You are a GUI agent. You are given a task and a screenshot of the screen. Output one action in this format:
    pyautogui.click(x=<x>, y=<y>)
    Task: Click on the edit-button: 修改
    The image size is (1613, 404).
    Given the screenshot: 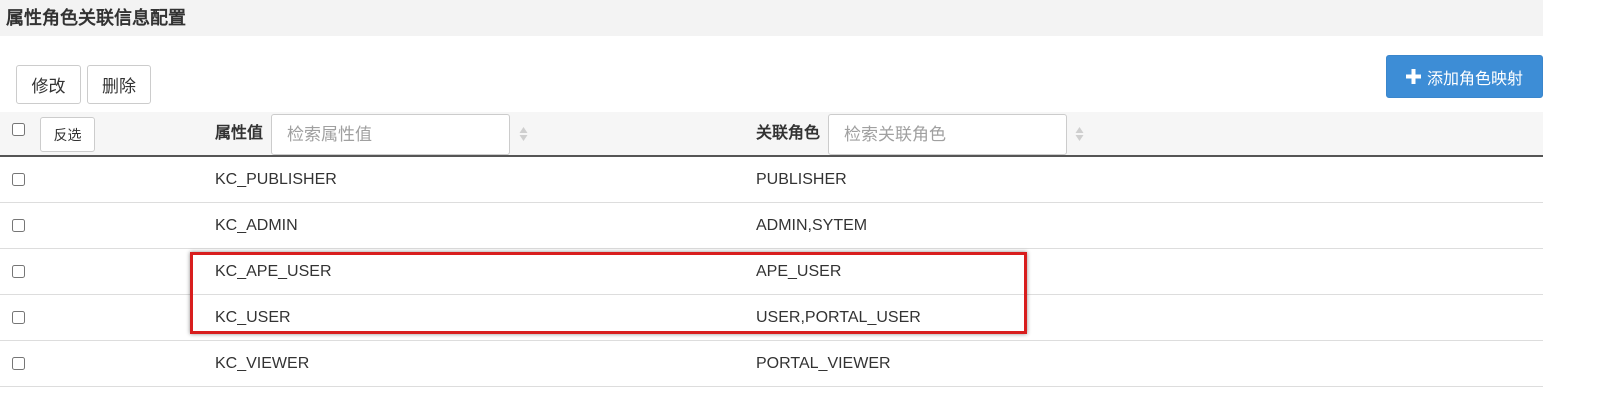 What is the action you would take?
    pyautogui.click(x=48, y=84)
    